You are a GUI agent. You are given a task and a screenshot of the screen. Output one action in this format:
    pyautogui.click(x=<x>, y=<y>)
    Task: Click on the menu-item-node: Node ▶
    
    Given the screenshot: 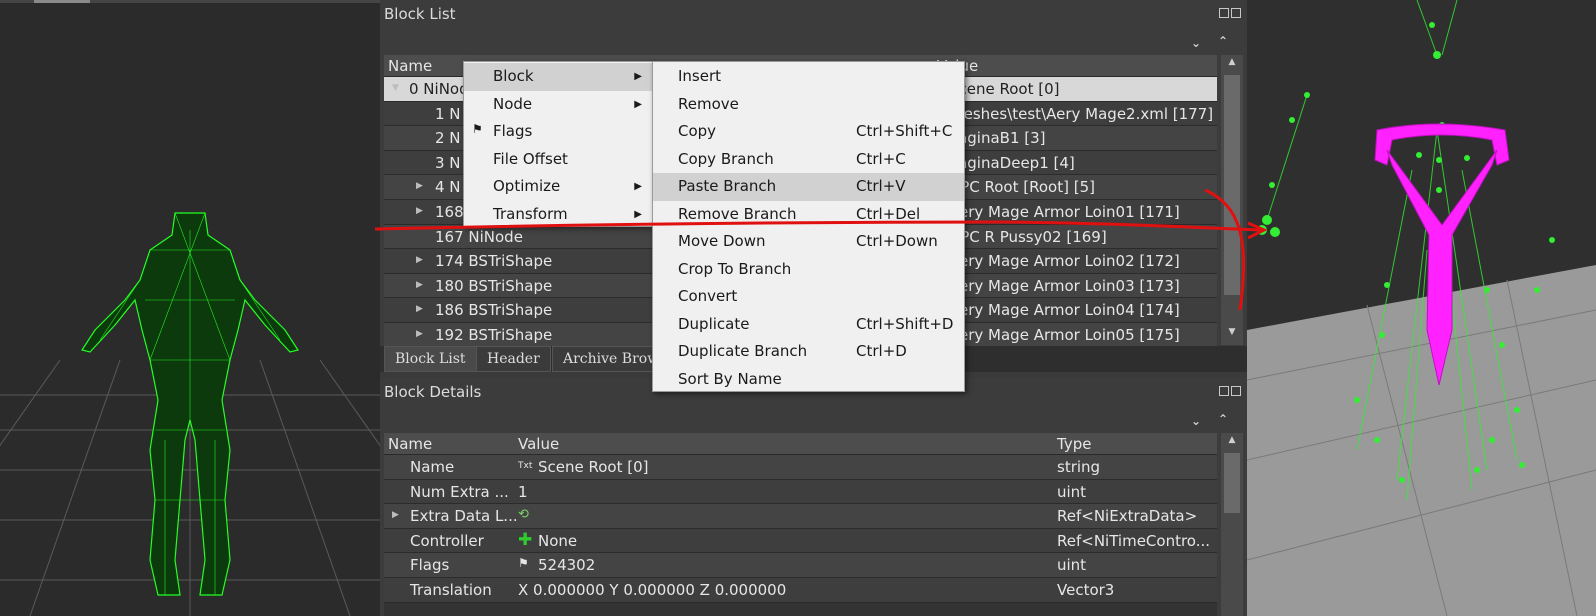 What is the action you would take?
    pyautogui.click(x=558, y=105)
    